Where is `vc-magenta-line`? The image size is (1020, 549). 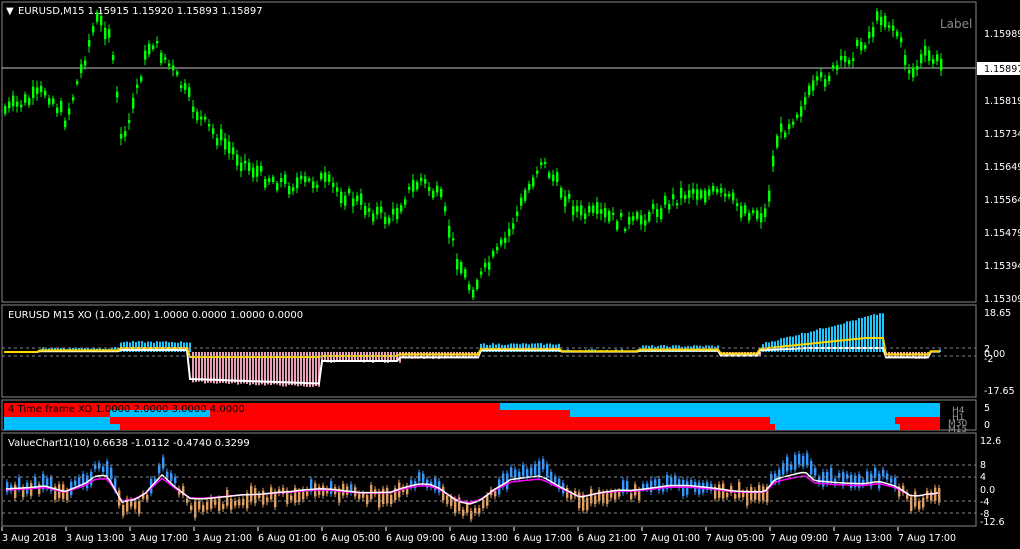
vc-magenta-line is located at coordinates (472, 489).